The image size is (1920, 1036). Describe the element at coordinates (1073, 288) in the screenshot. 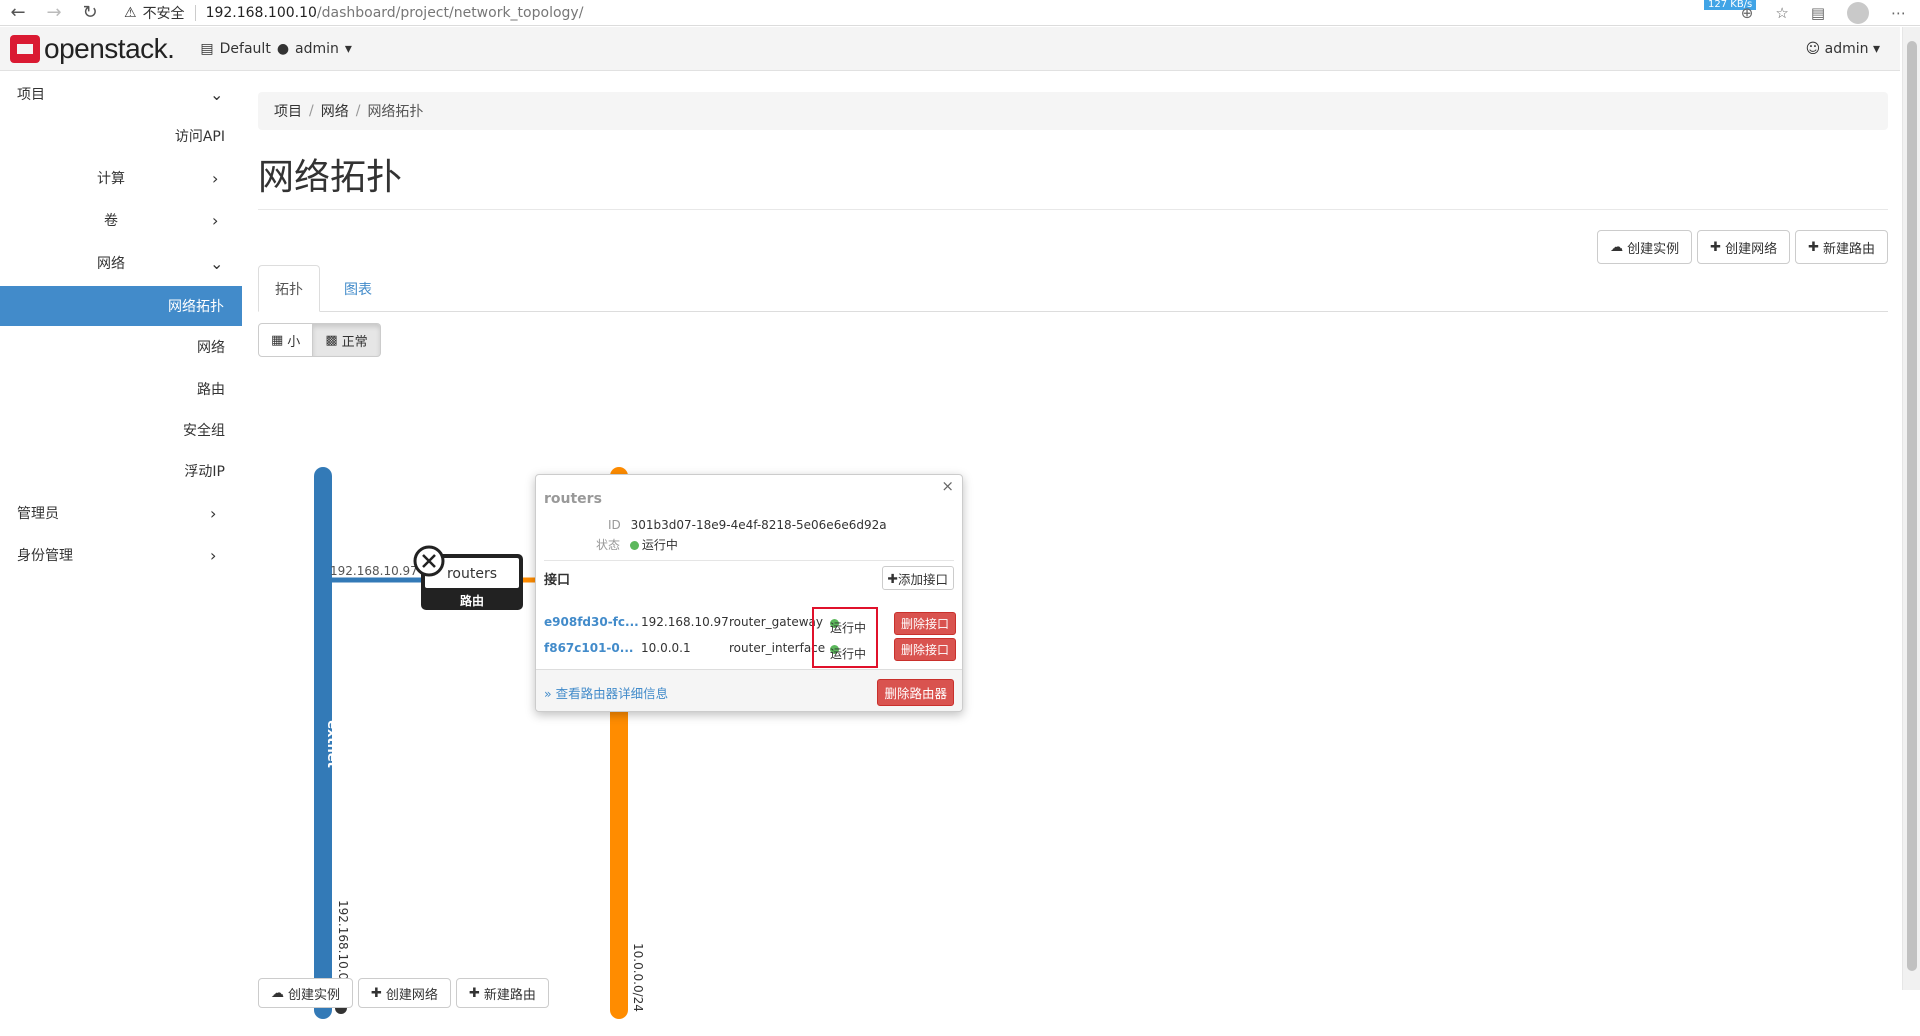

I see `topology-tabs: 拓扑 图表` at that location.